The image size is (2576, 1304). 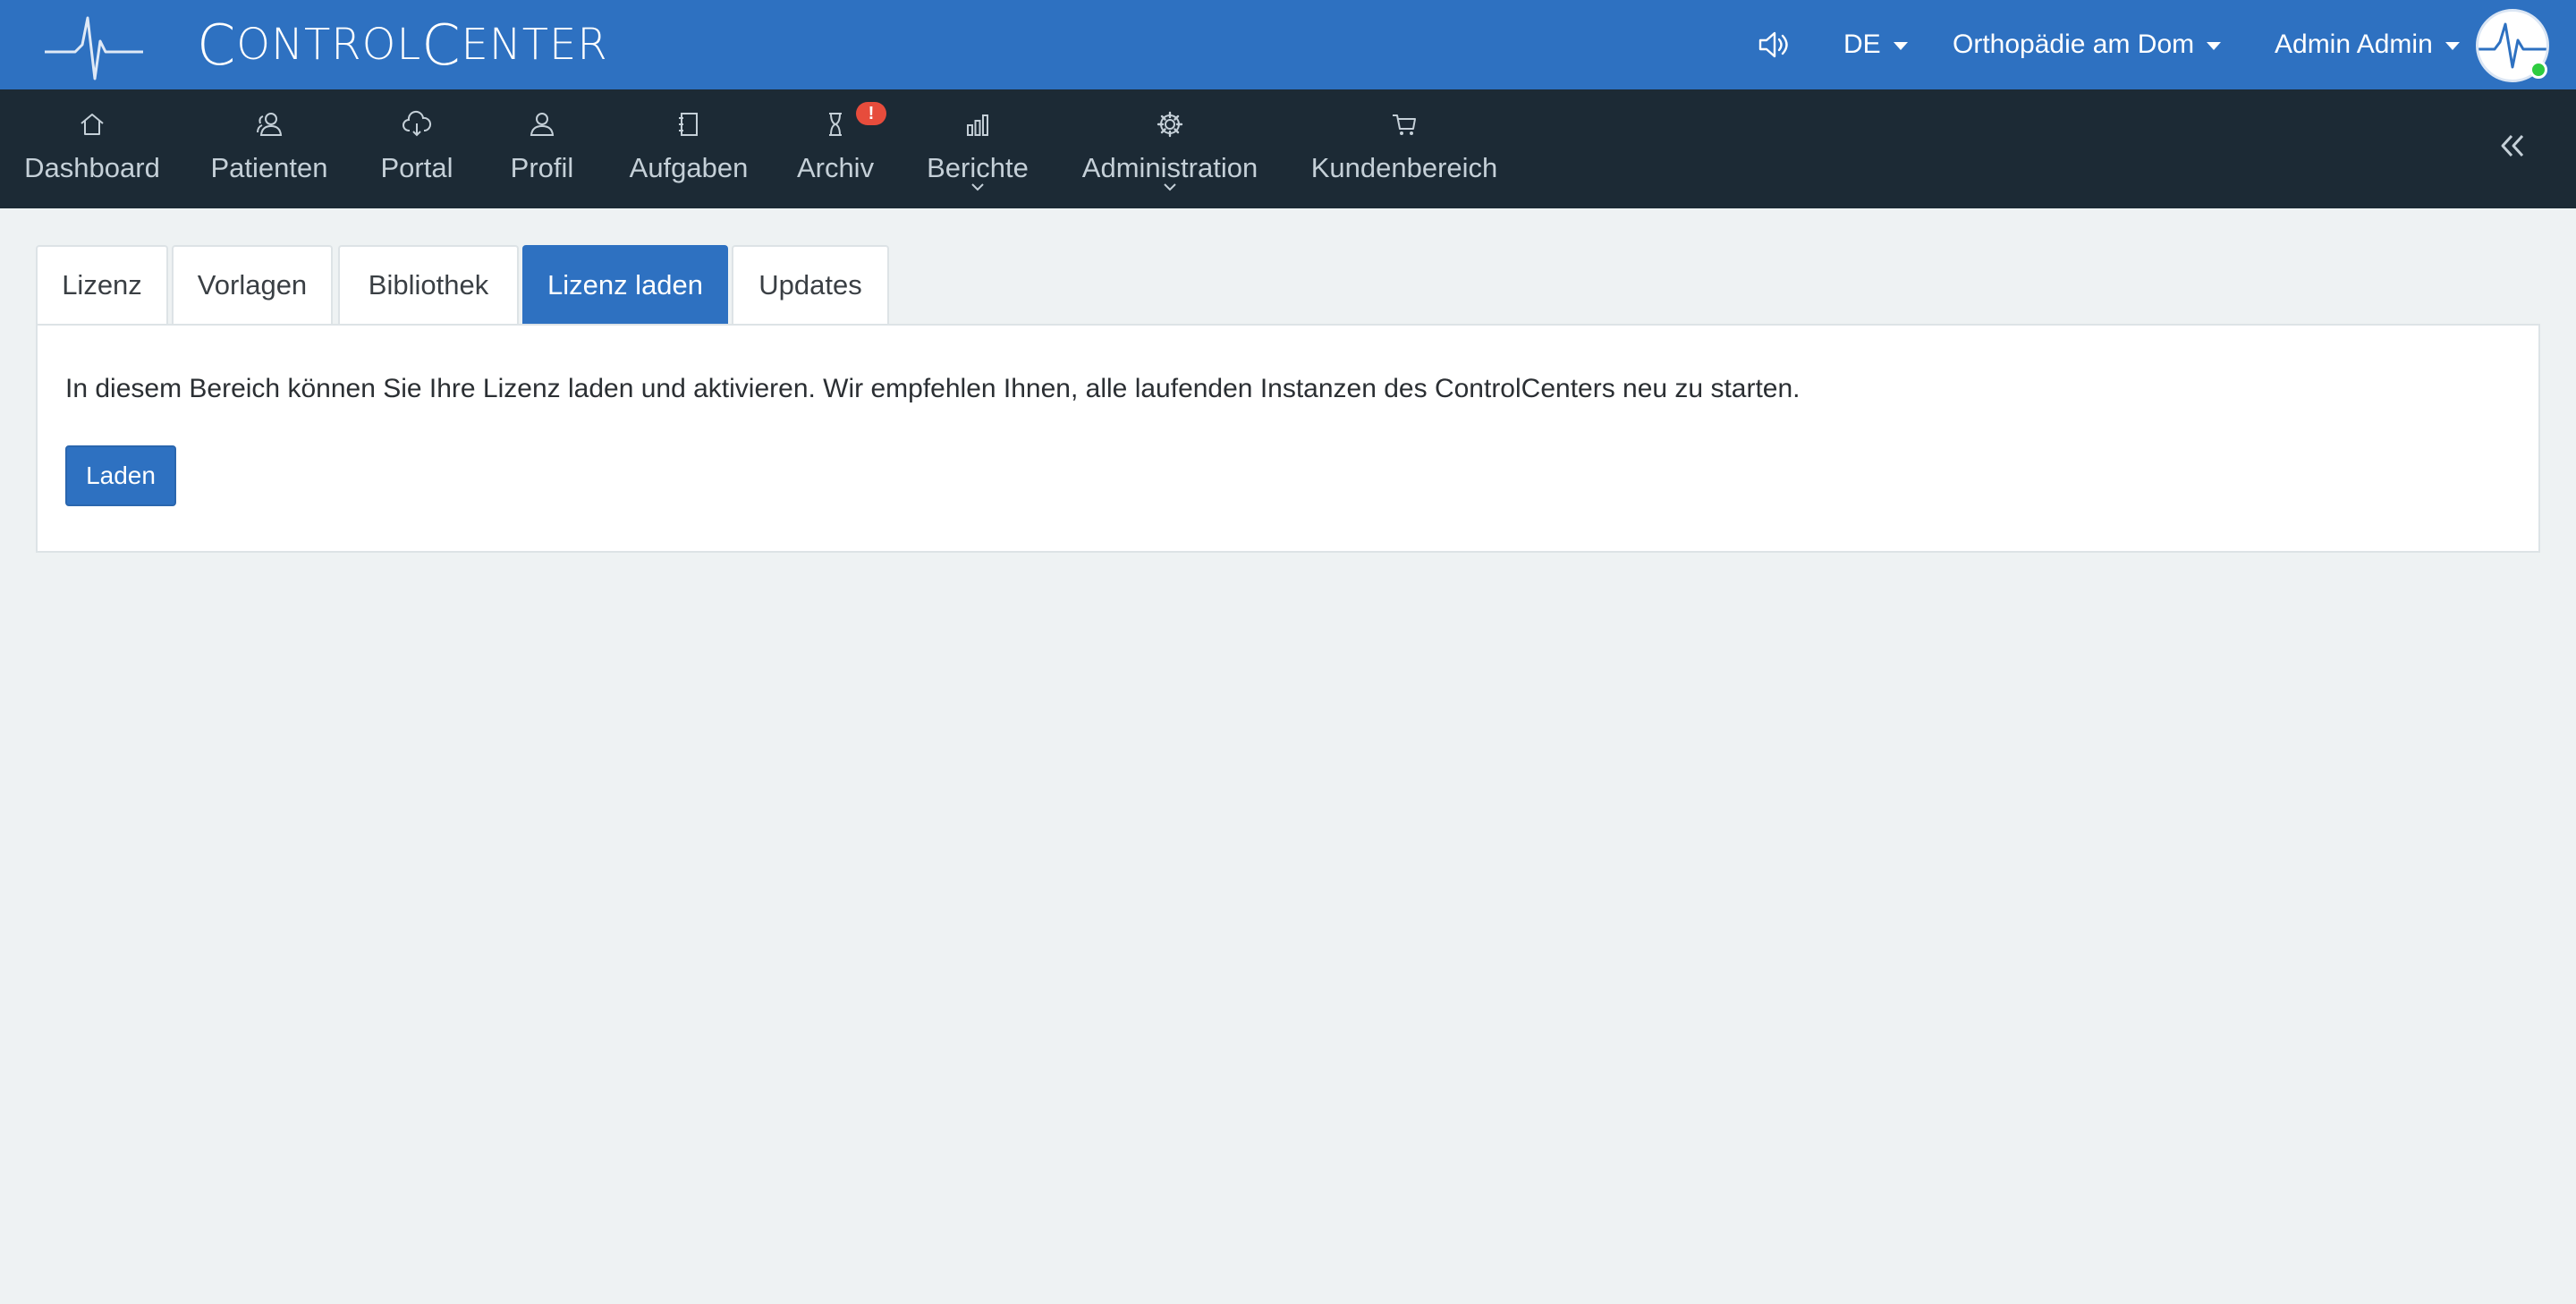 I want to click on cart-icon, so click(x=1404, y=125).